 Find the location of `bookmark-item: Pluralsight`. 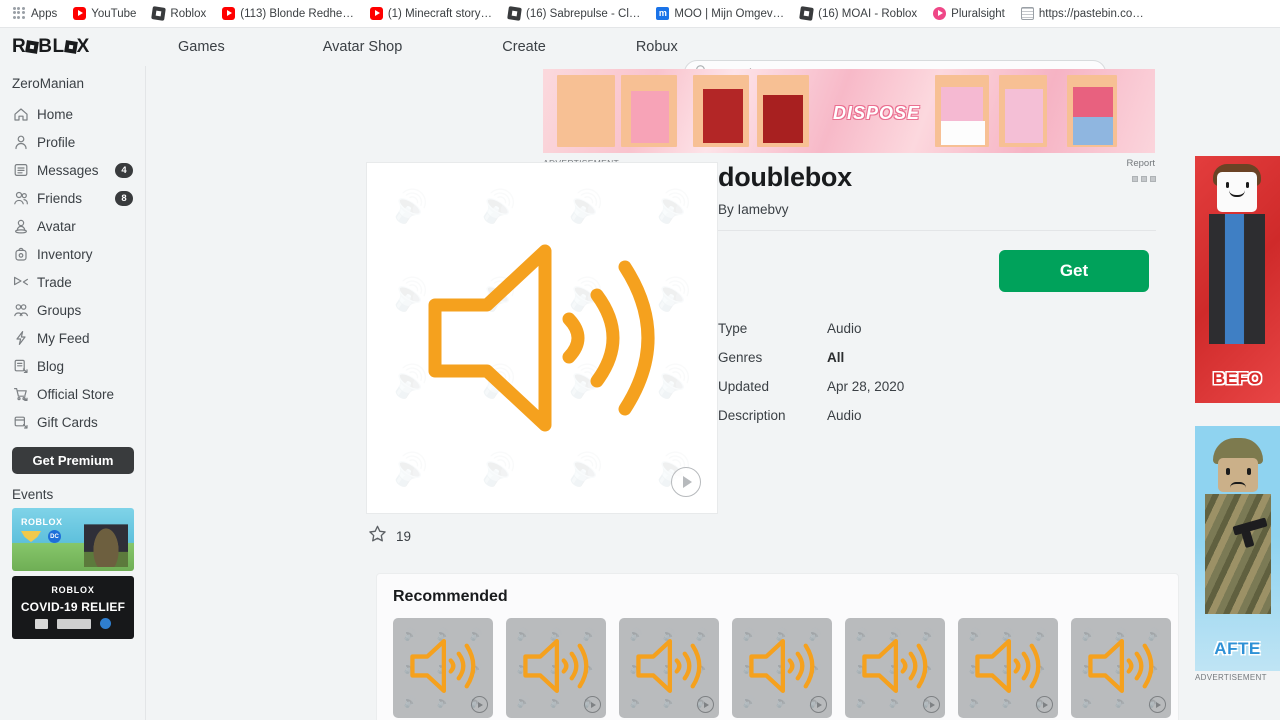

bookmark-item: Pluralsight is located at coordinates (969, 13).